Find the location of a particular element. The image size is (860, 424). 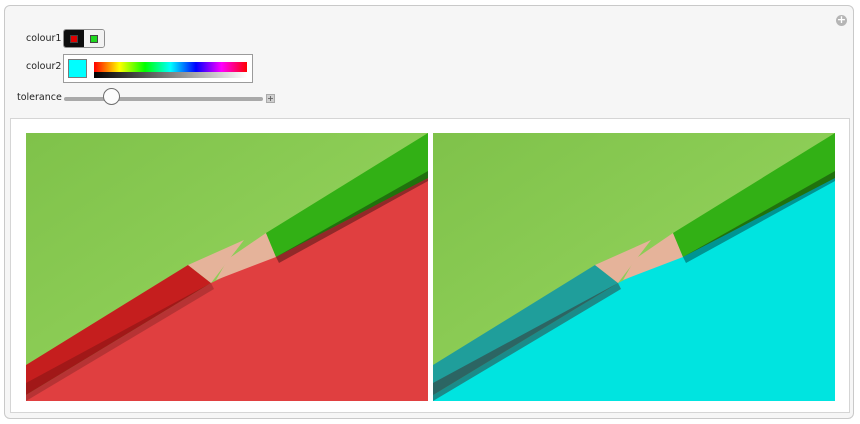

colour2-current-swatch is located at coordinates (77, 68).